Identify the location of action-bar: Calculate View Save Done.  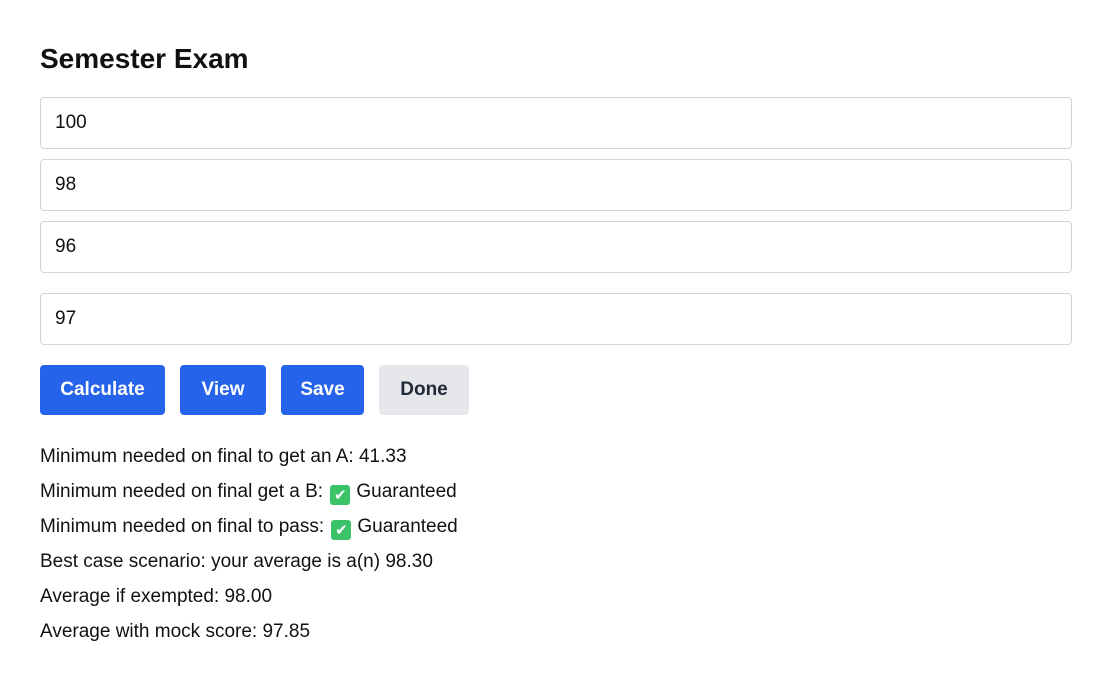
(556, 390).